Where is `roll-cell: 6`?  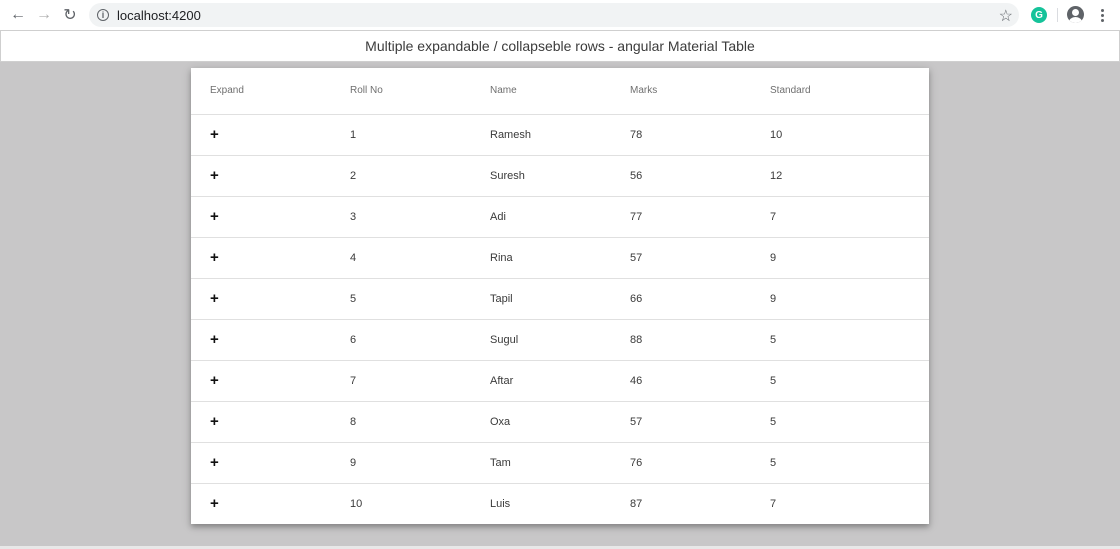 roll-cell: 6 is located at coordinates (401, 340).